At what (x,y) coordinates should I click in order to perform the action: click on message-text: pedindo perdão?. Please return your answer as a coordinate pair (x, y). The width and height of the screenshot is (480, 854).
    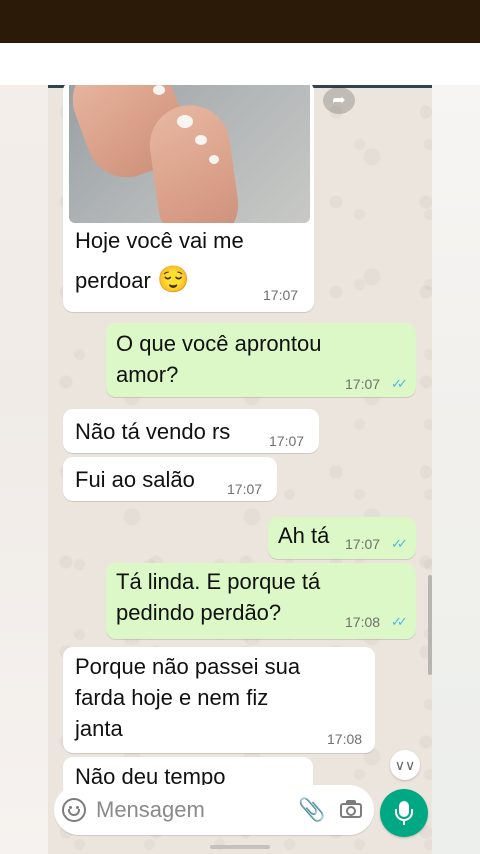
    Looking at the image, I should click on (199, 612).